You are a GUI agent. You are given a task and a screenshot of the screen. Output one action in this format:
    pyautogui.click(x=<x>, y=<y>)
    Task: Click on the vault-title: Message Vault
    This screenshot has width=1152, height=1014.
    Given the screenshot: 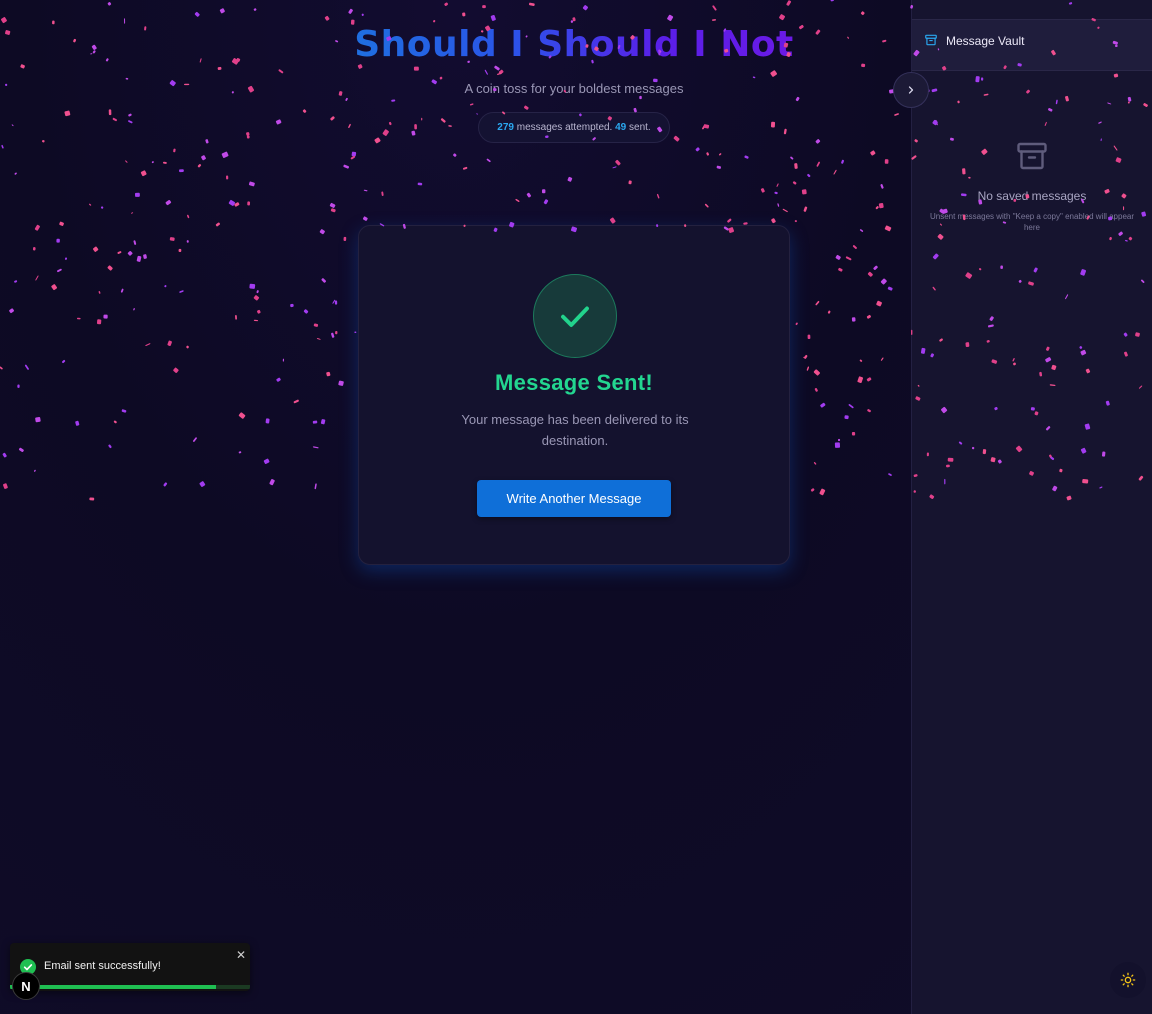 What is the action you would take?
    pyautogui.click(x=985, y=41)
    